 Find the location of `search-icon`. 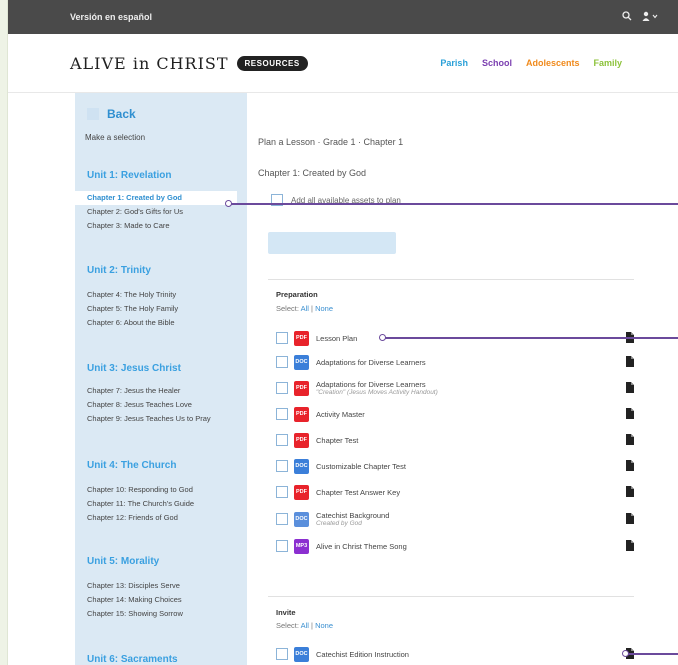

search-icon is located at coordinates (627, 17).